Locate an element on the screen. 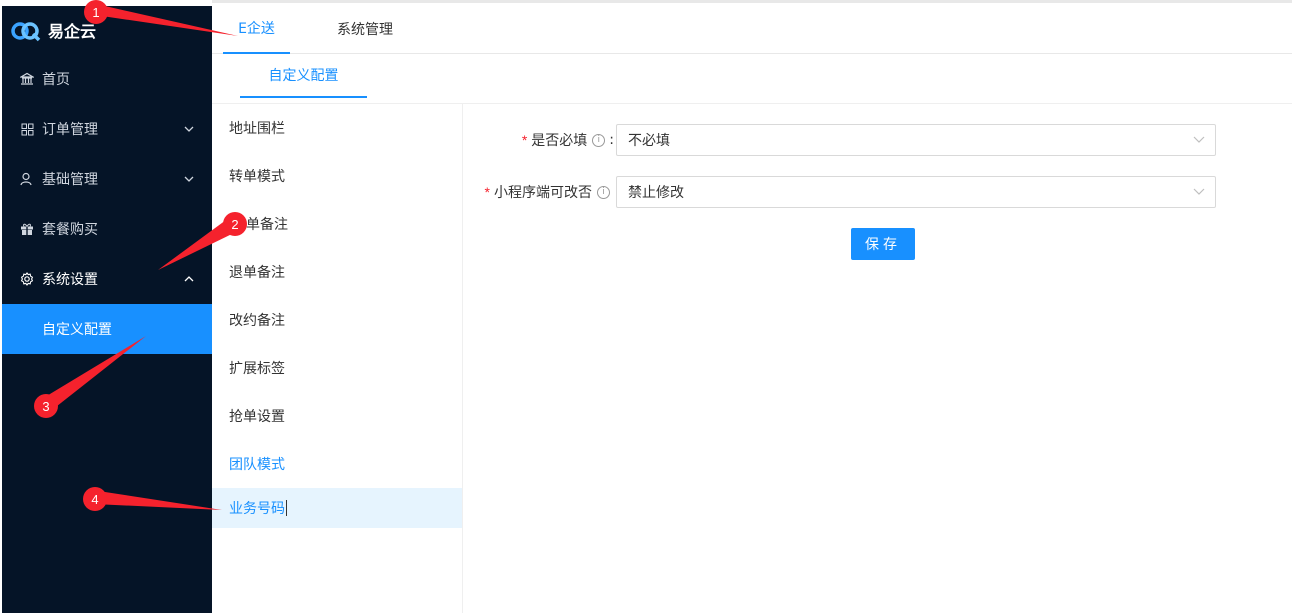 This screenshot has width=1292, height=613. form-row-required: * 是否必填 i : 不必填 is located at coordinates (877, 140).